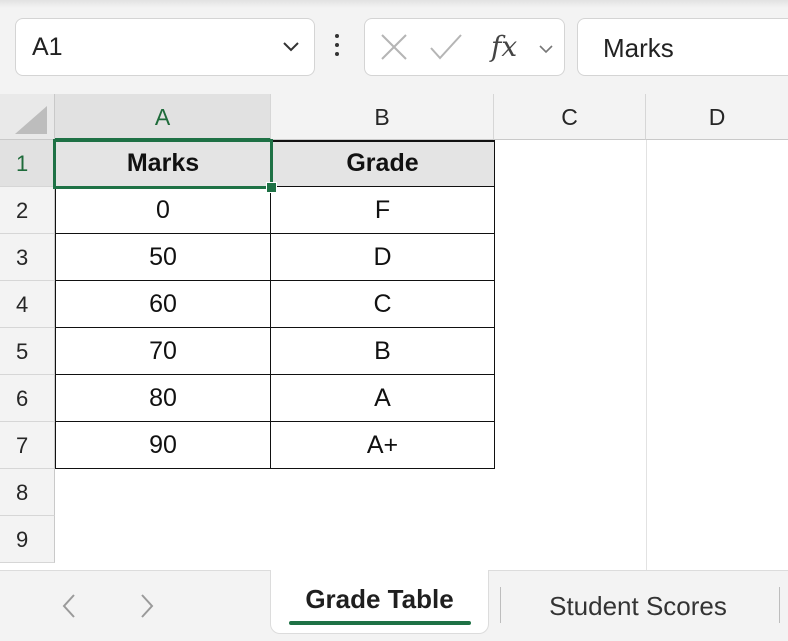 This screenshot has height=641, width=788. Describe the element at coordinates (382, 117) in the screenshot. I see `column-header-b: B` at that location.